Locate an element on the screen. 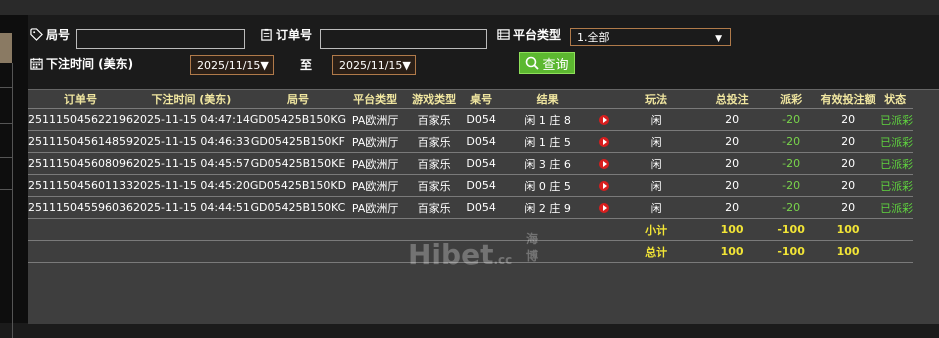  order-filter-label: 订单号 is located at coordinates (286, 34).